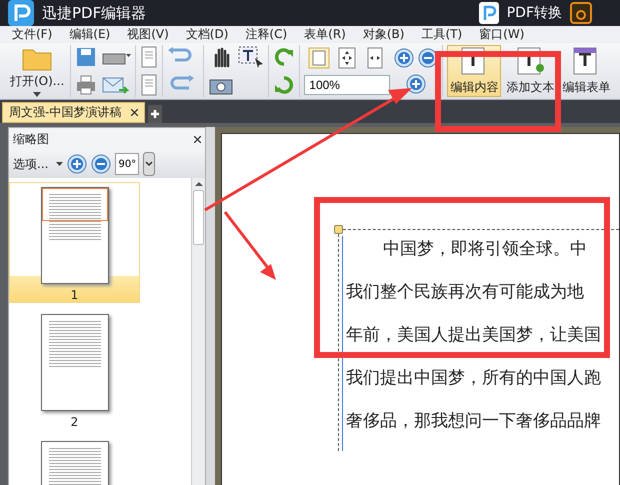  What do you see at coordinates (480, 429) in the screenshot?
I see `paragraph-line: 奢侈品，那我想问一下奢侈品品牌` at bounding box center [480, 429].